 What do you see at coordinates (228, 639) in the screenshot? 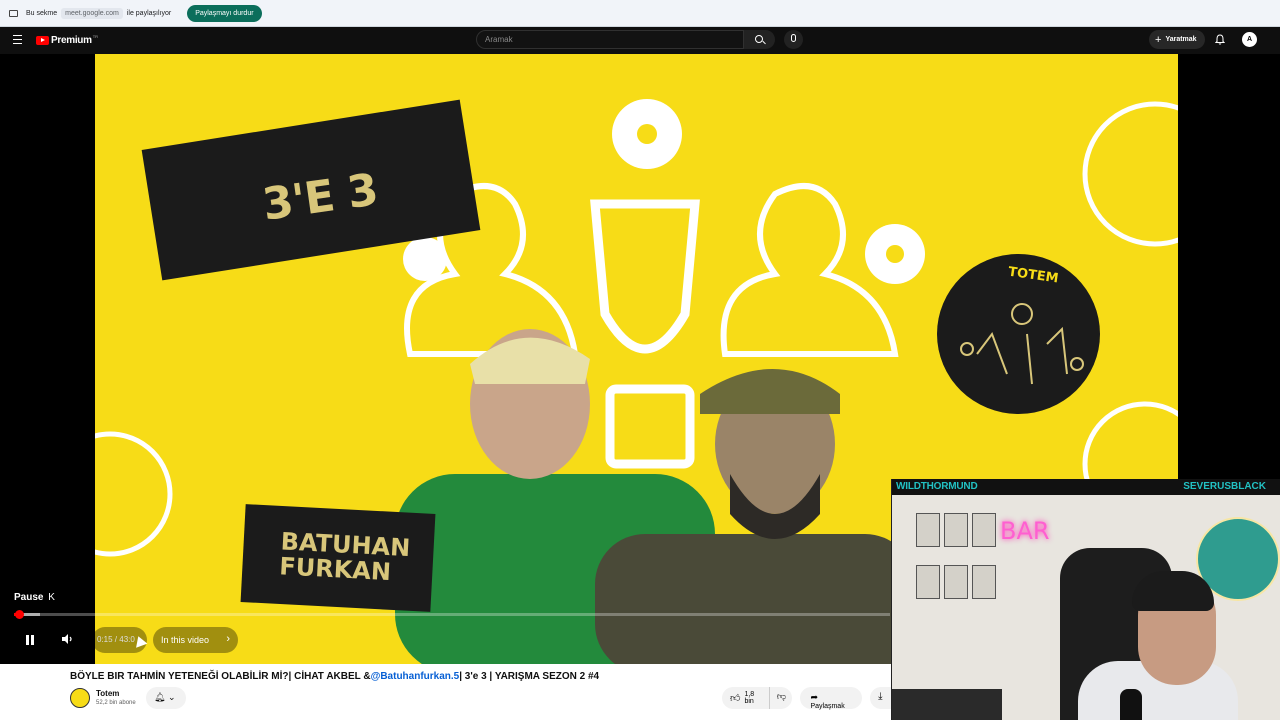
I see `chevron-right-icon: ›` at bounding box center [228, 639].